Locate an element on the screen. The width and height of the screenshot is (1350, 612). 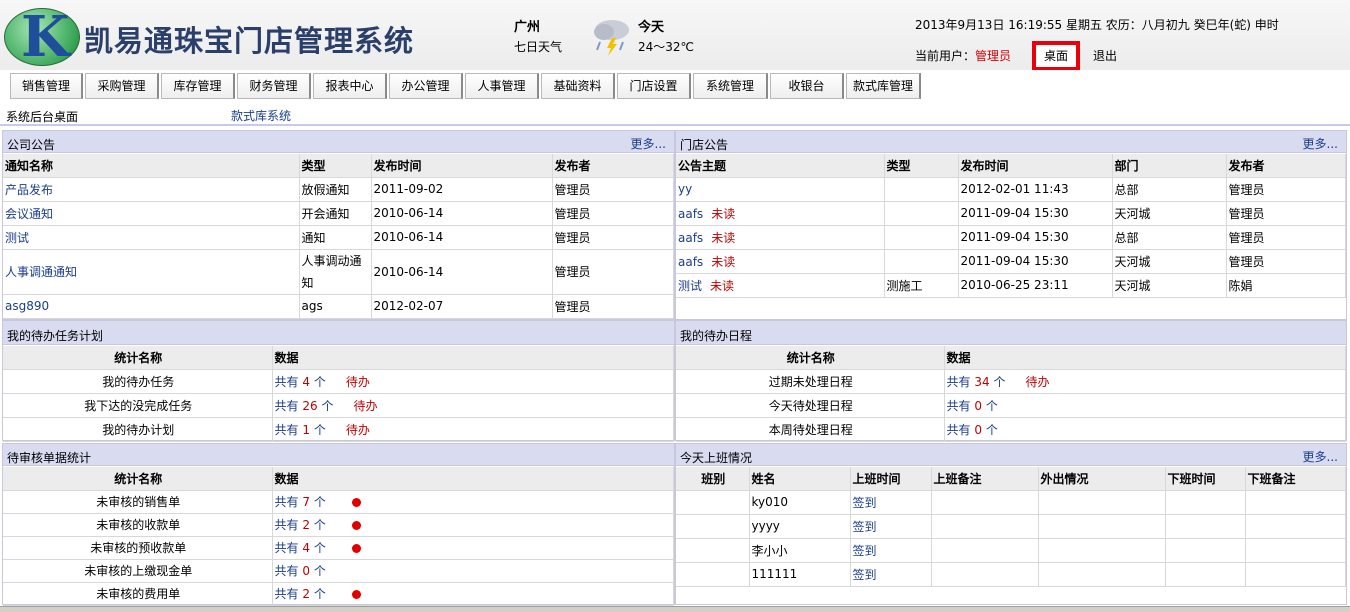
cell-text: 放假通知 is located at coordinates (325, 189).